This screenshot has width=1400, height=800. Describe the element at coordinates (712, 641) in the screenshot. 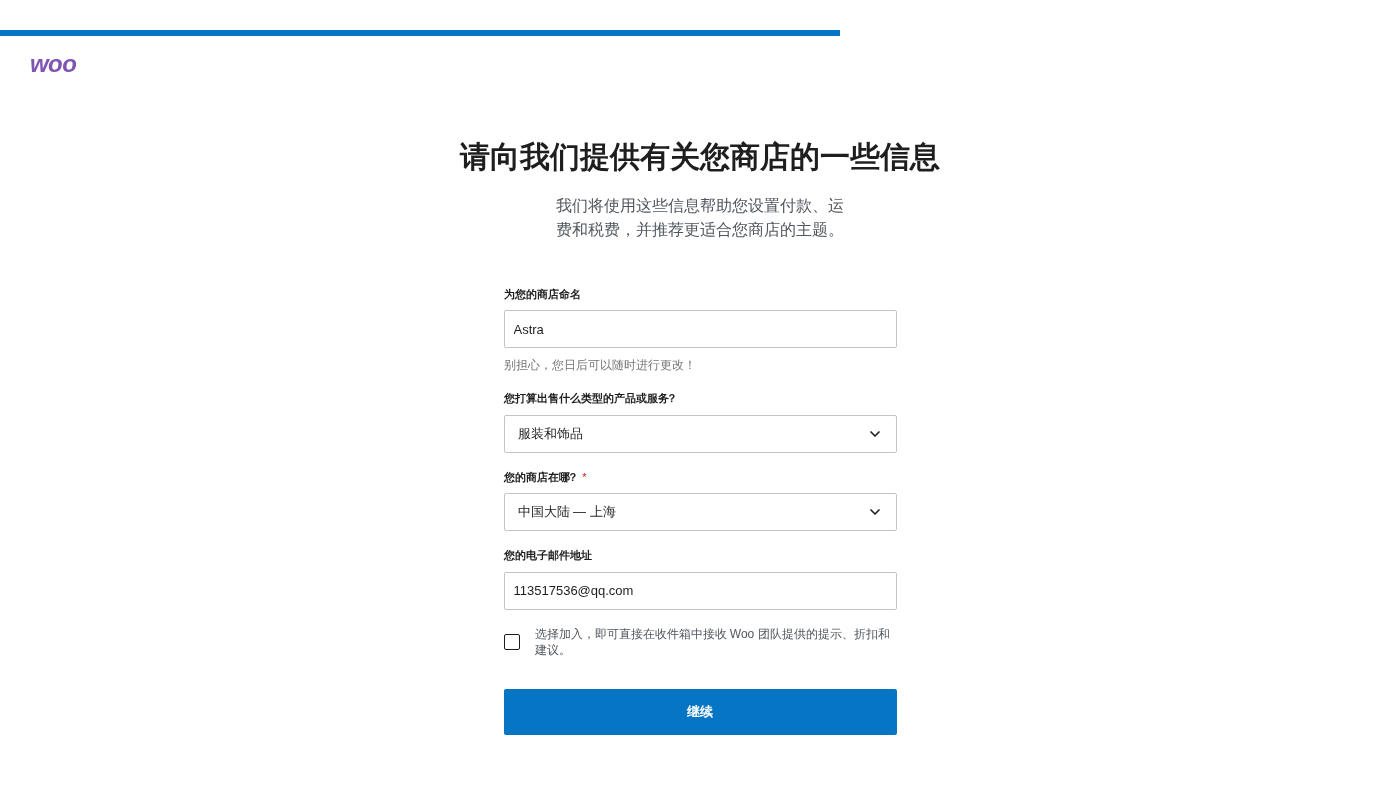

I see `opt-in-label: 选择加入，即可直接在收件箱中接收 Woo 团队提供的提示、折扣和建议。` at that location.